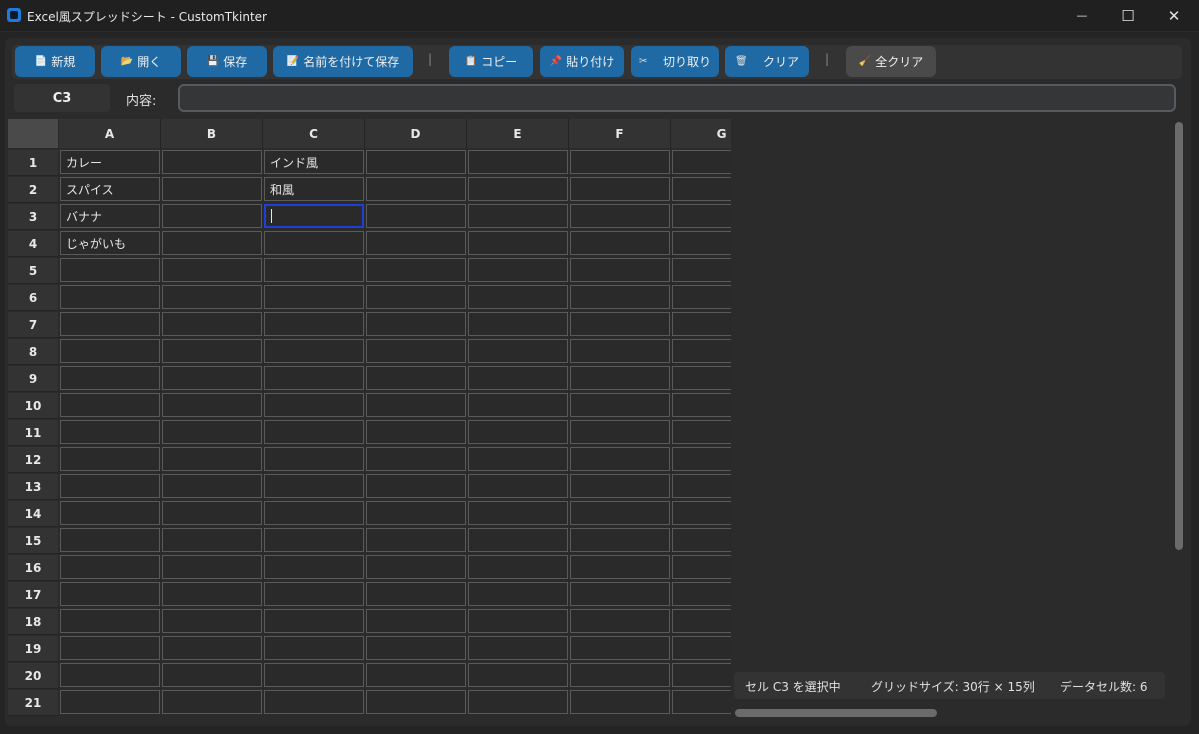 The width and height of the screenshot is (1199, 734). I want to click on cell-g16, so click(701, 567).